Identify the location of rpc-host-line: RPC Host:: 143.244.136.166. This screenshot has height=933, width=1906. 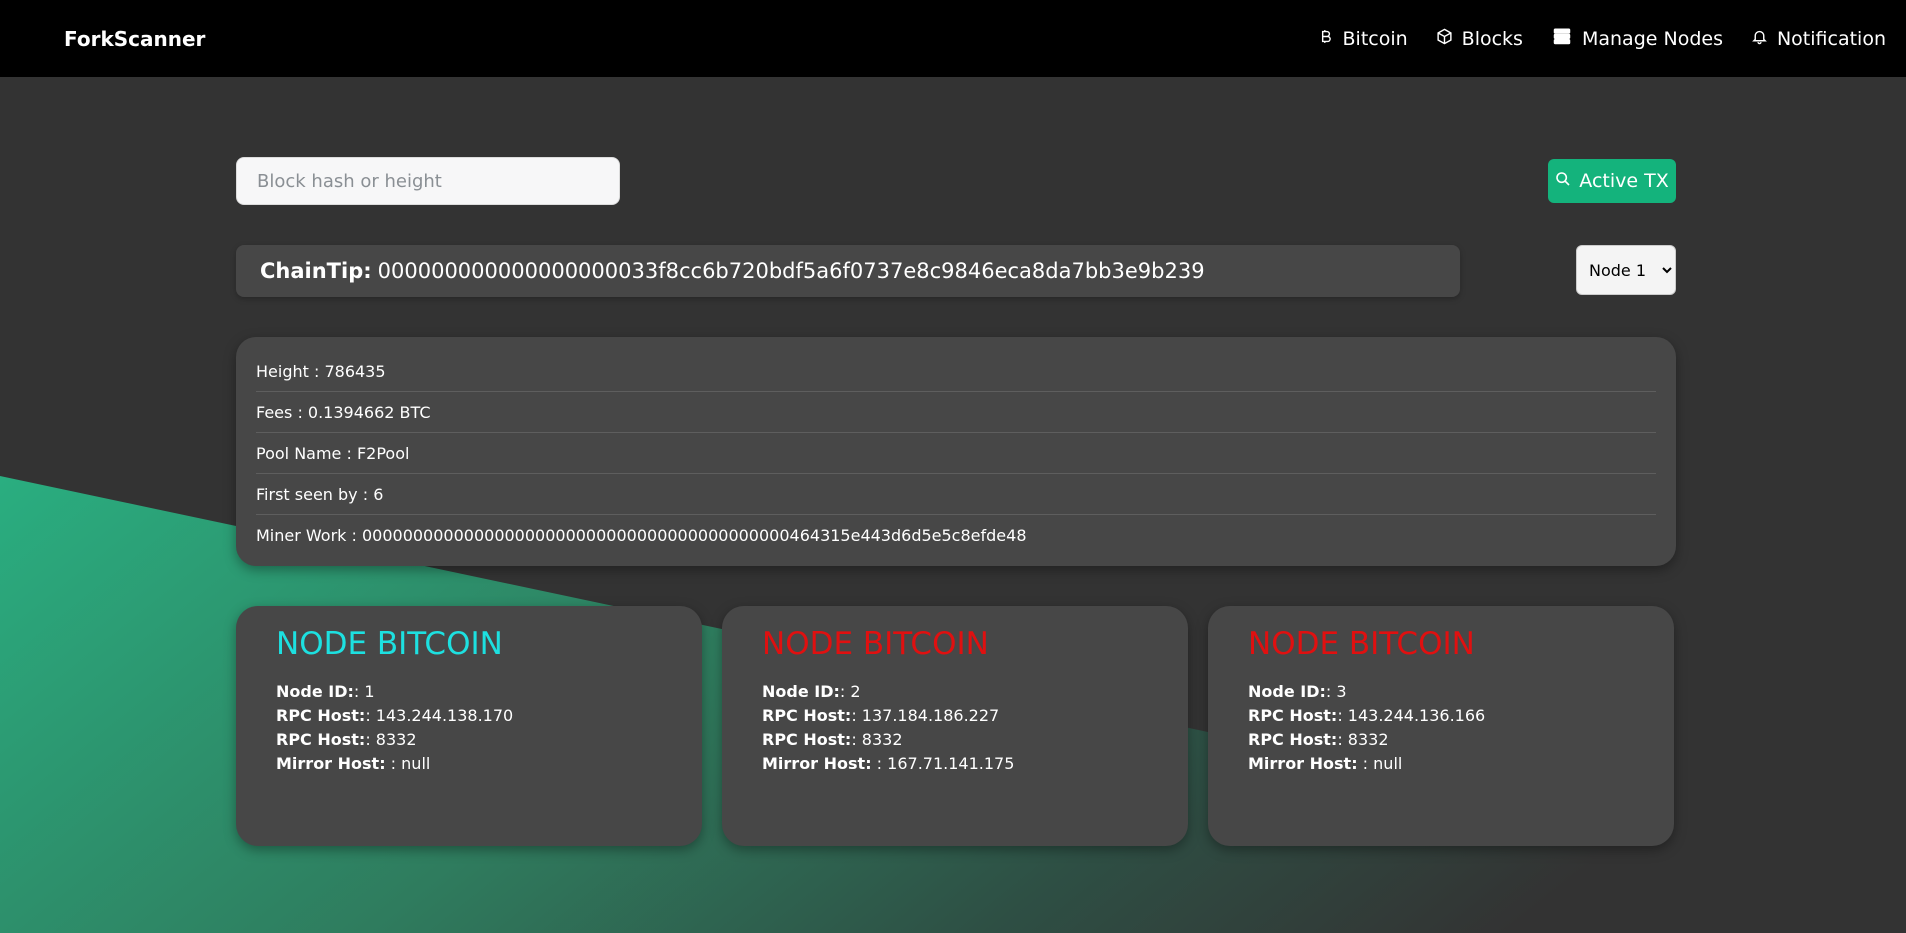
(1441, 716).